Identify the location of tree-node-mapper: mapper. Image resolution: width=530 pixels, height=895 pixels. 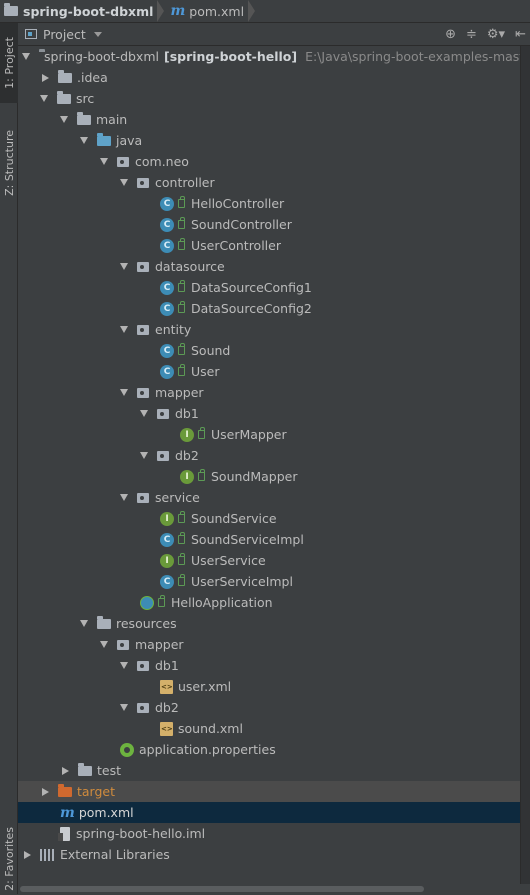
(269, 392).